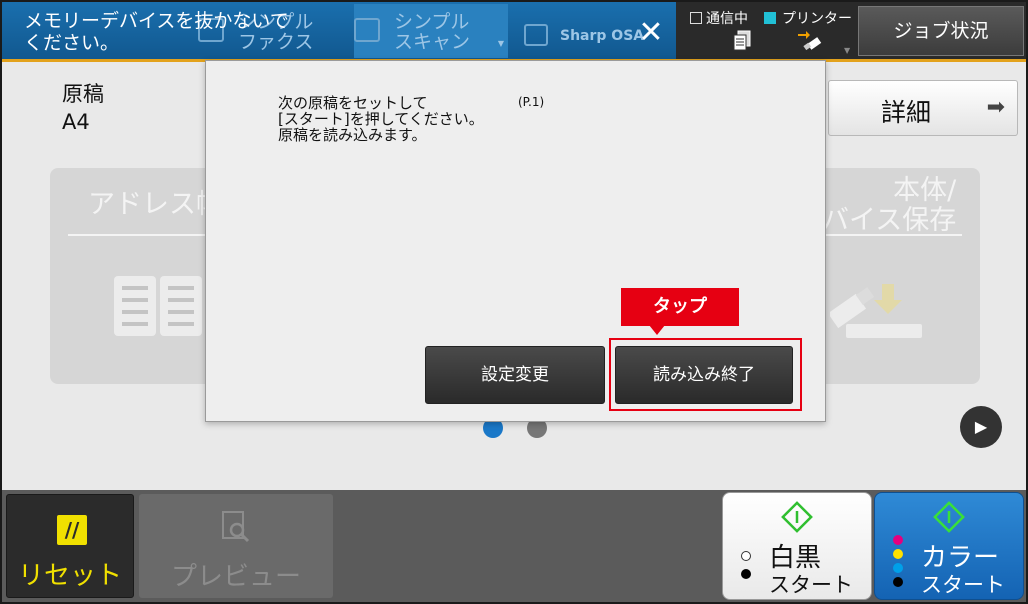  What do you see at coordinates (236, 527) in the screenshot?
I see `preview-icon` at bounding box center [236, 527].